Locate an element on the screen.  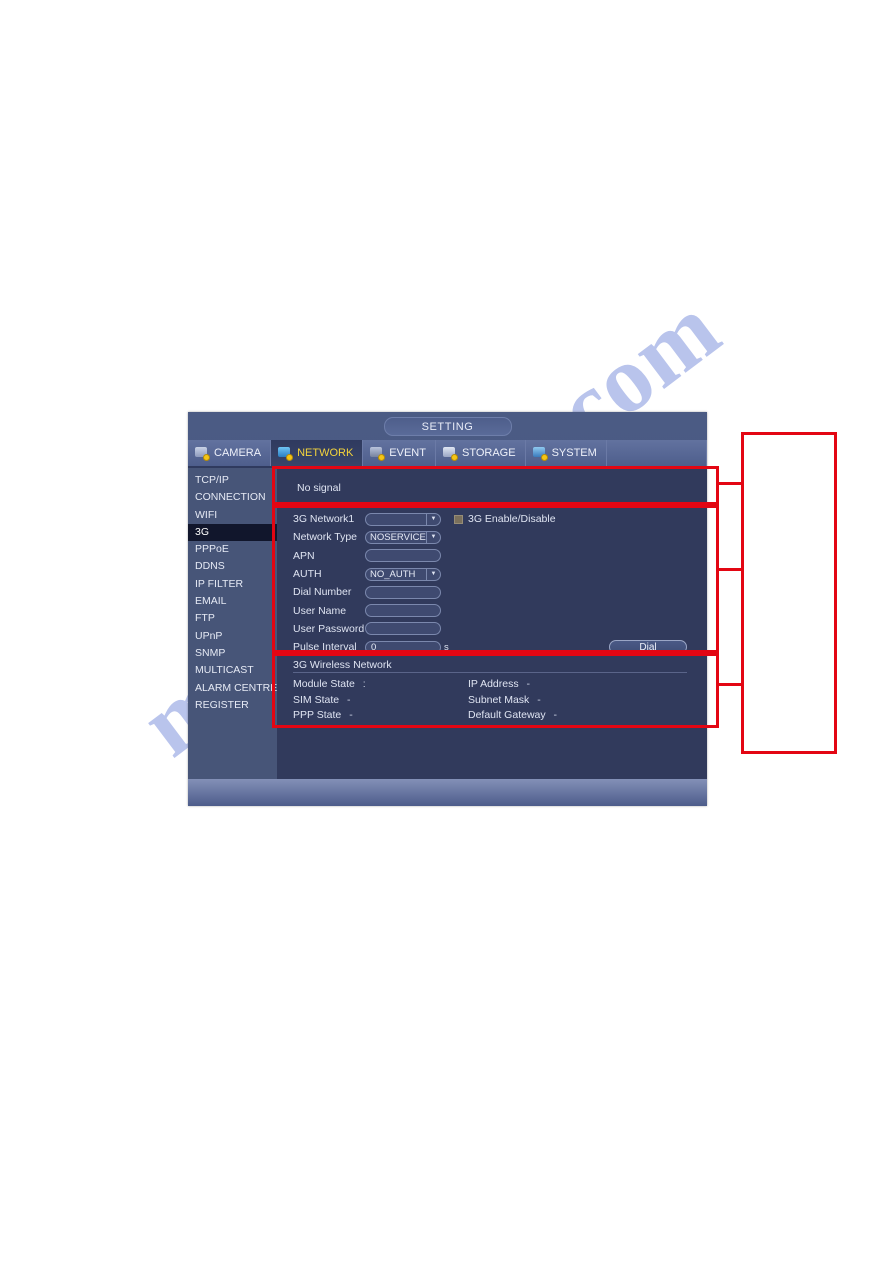
pulse-interval-label: Pulse Interval is located at coordinates (325, 647).